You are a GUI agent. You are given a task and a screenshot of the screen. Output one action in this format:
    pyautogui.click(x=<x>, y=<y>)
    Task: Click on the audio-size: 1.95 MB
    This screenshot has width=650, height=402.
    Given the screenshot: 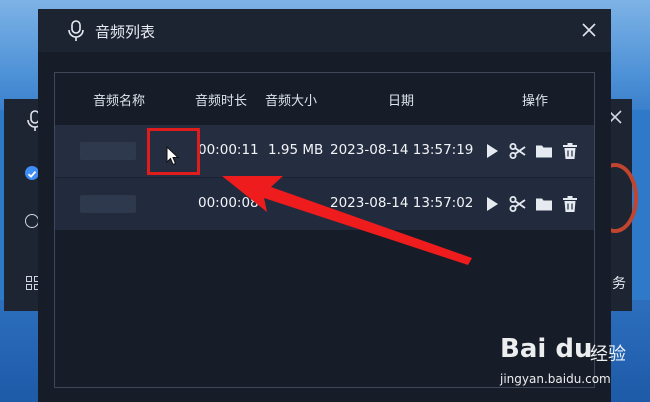 What is the action you would take?
    pyautogui.click(x=296, y=150)
    